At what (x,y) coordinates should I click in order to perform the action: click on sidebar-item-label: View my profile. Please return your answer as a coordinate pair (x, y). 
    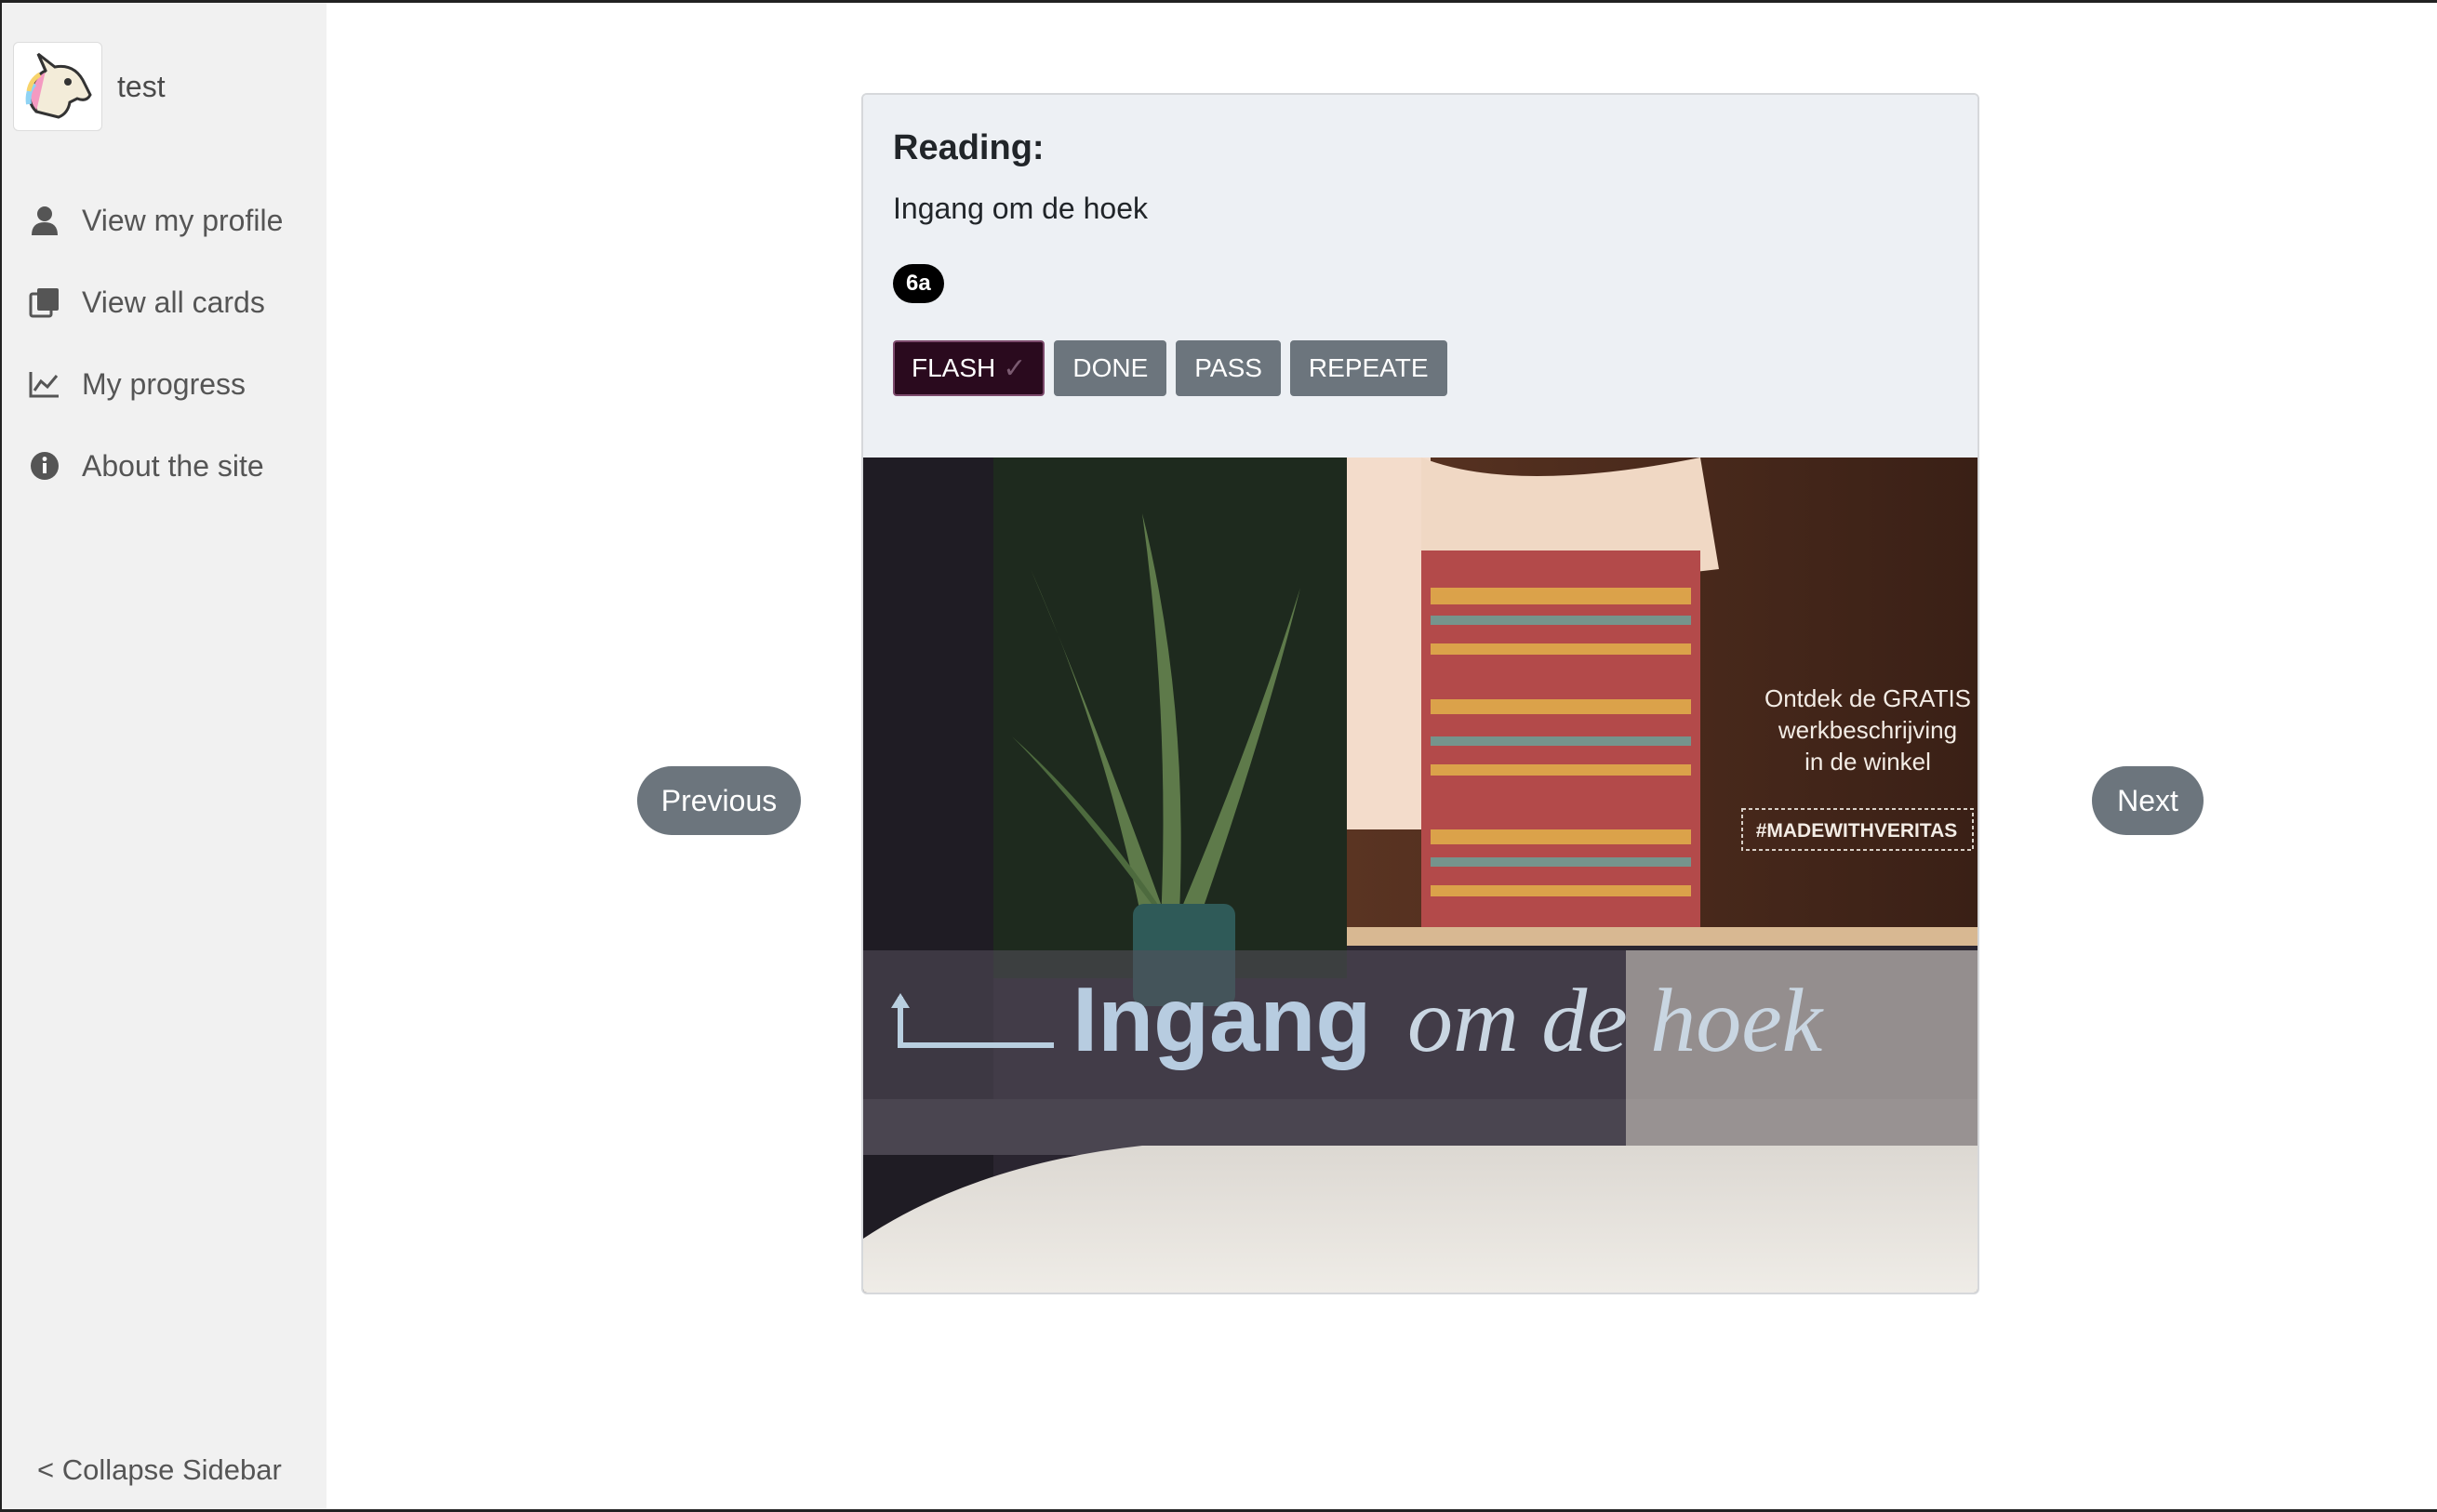
    Looking at the image, I should click on (183, 220).